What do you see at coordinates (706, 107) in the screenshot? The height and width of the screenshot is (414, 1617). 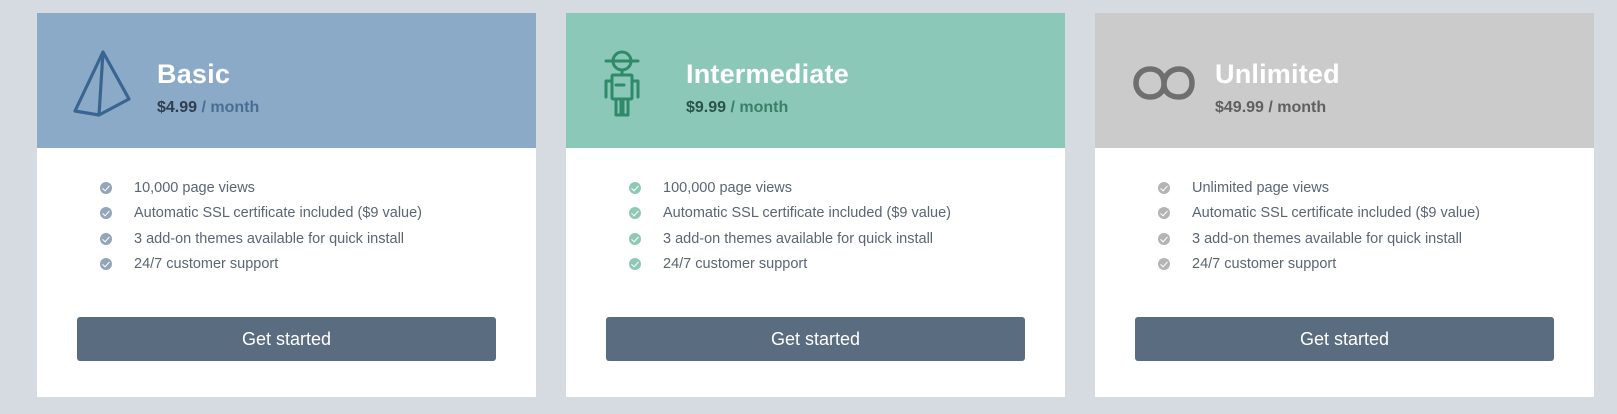 I see `price-amount: $9.99` at bounding box center [706, 107].